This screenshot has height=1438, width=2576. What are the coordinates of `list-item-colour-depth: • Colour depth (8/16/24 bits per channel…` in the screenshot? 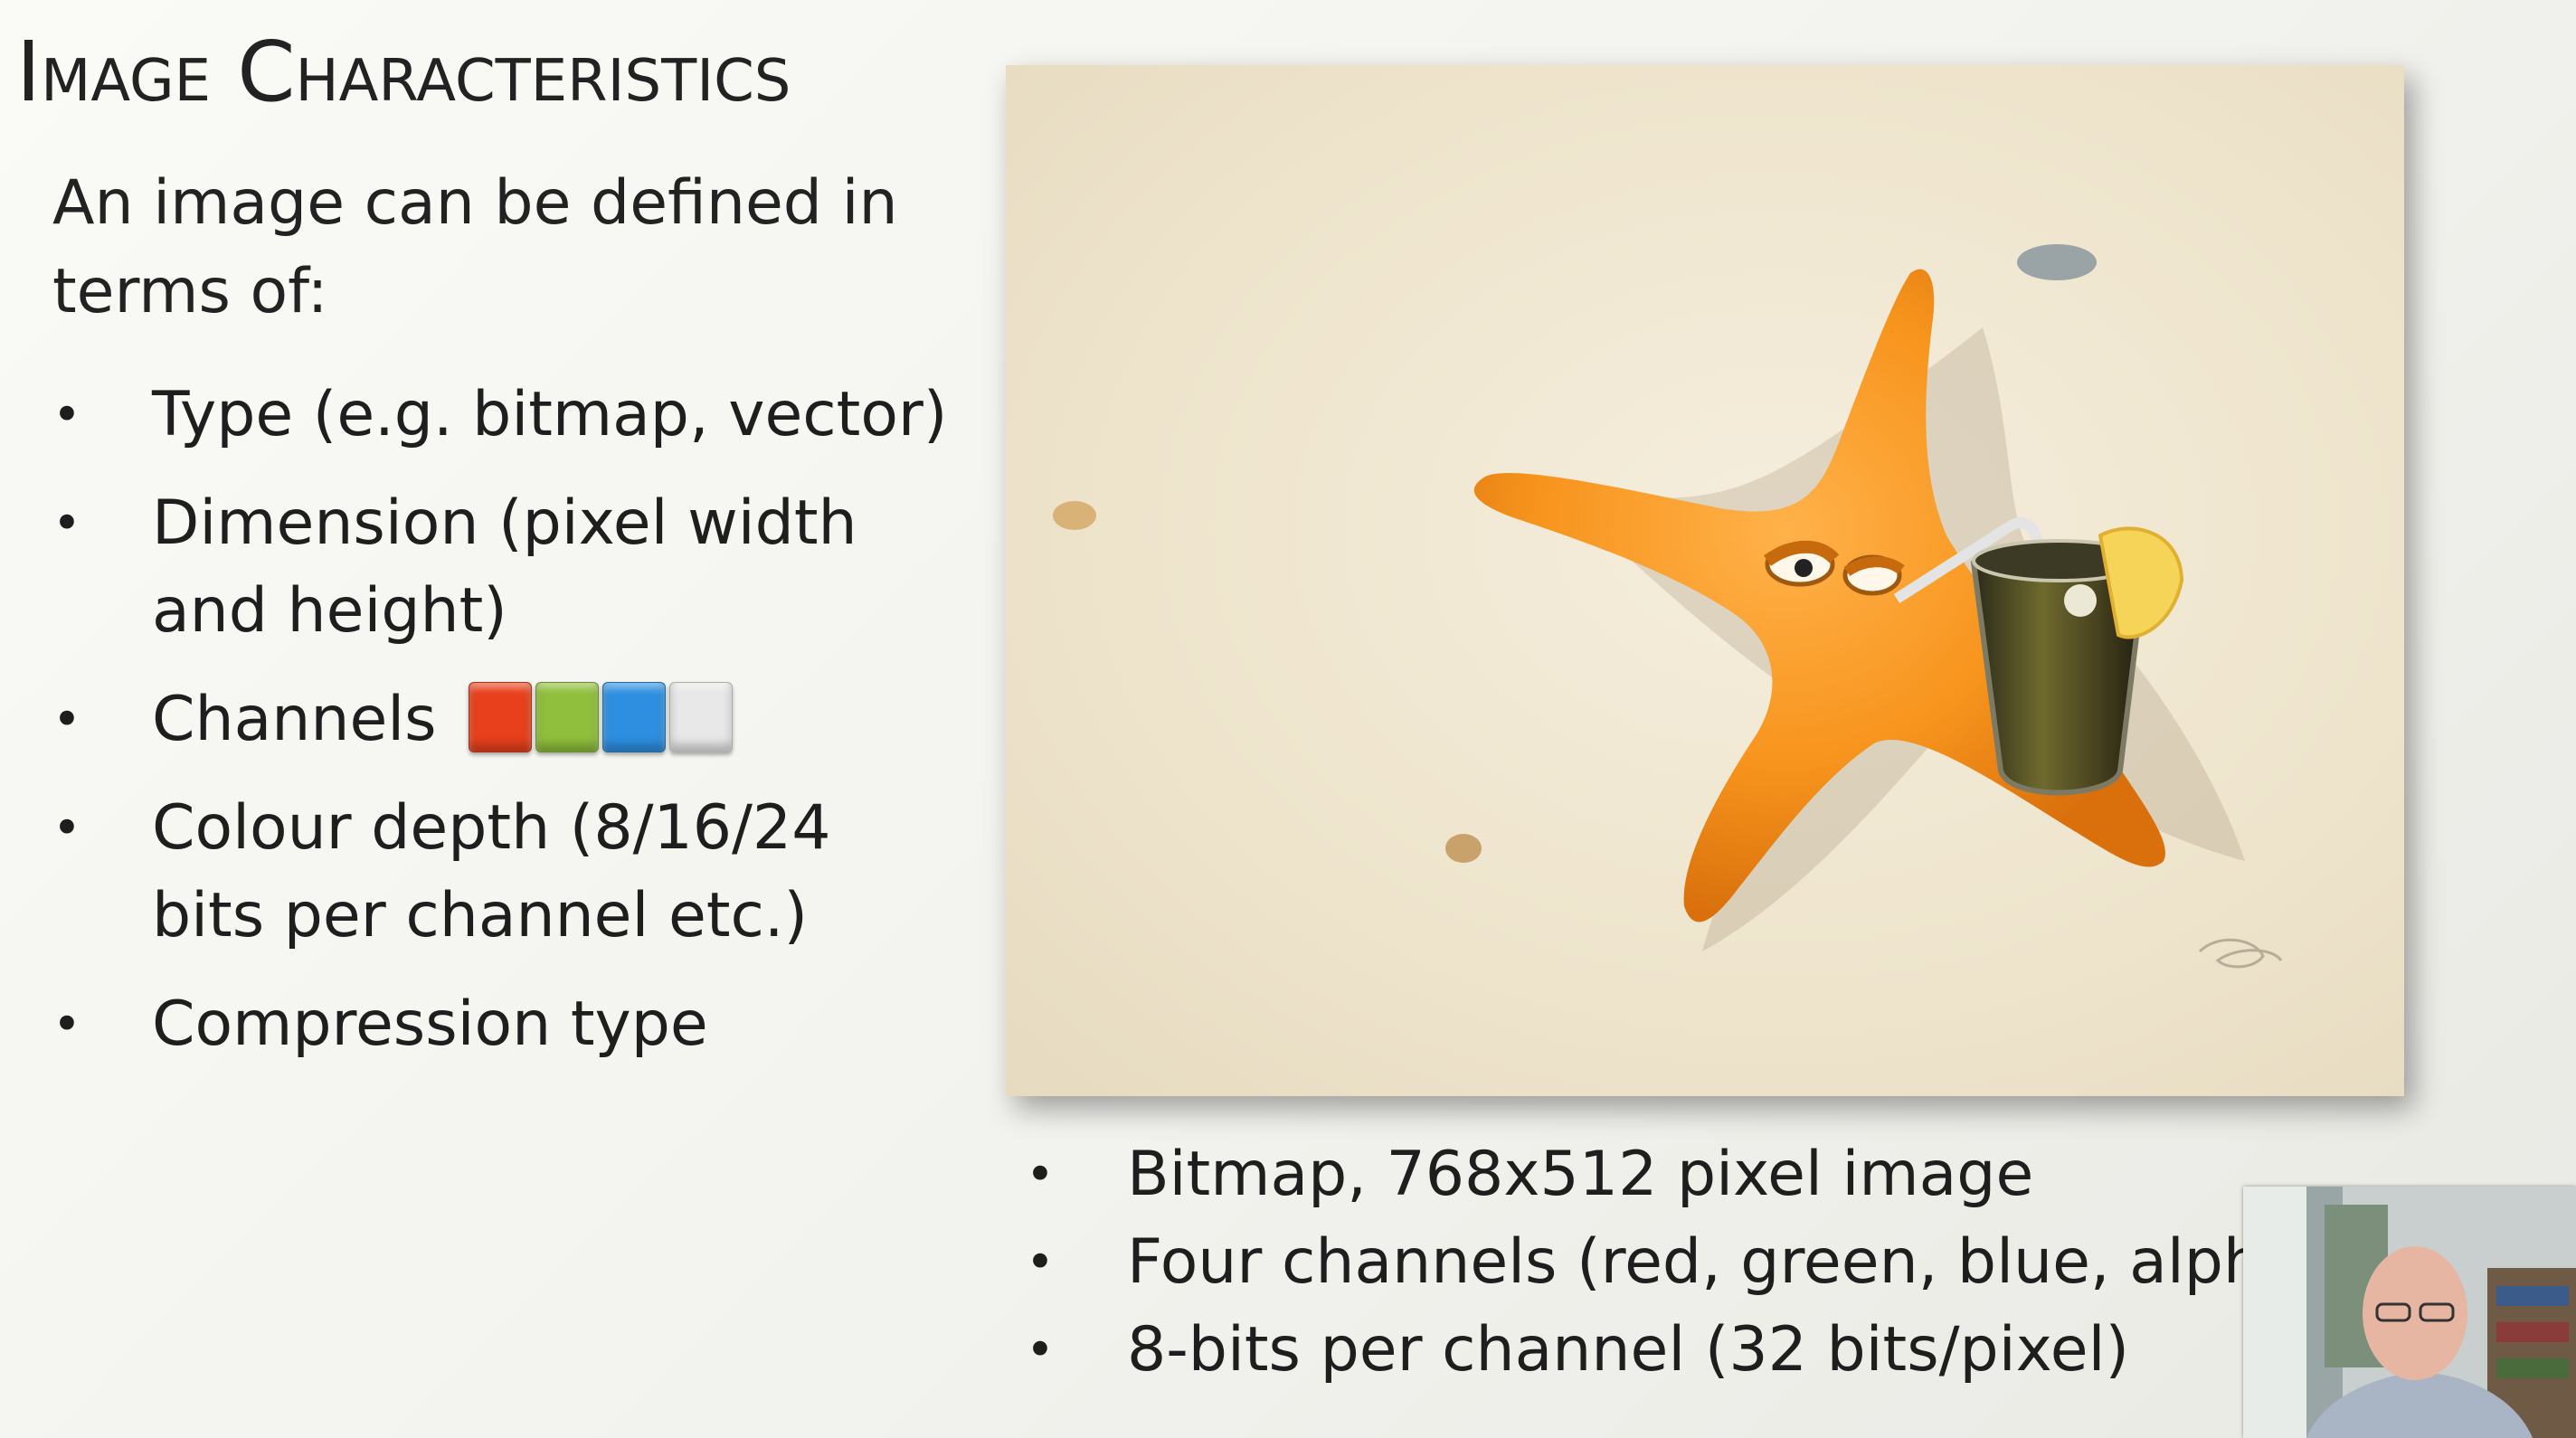 It's located at (513, 872).